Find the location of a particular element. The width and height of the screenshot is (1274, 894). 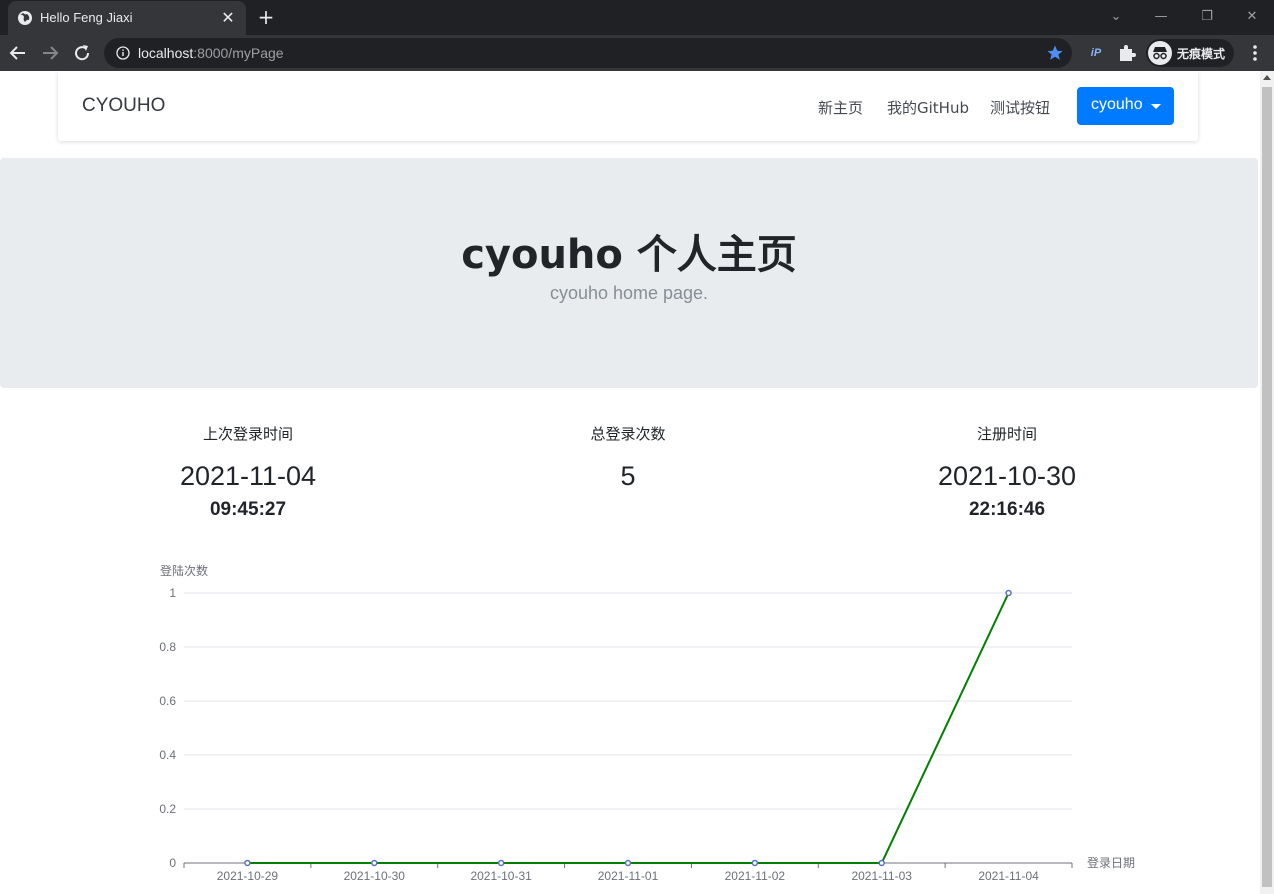

incognito-icon is located at coordinates (1160, 53).